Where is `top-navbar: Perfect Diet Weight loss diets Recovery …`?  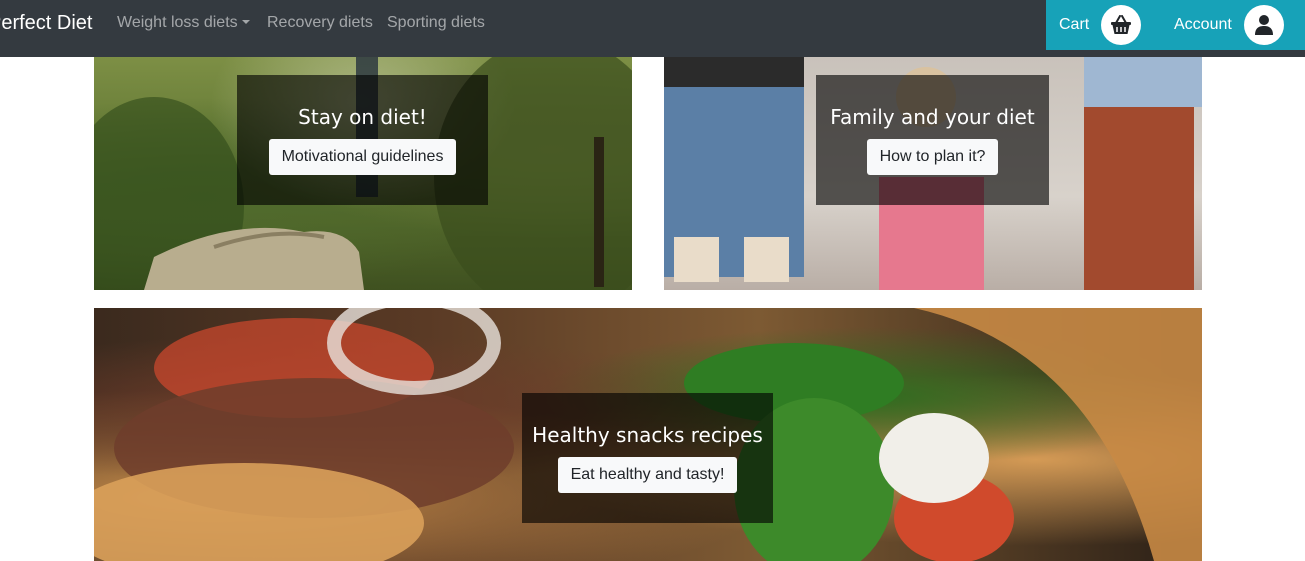 top-navbar: Perfect Diet Weight loss diets Recovery … is located at coordinates (652, 28).